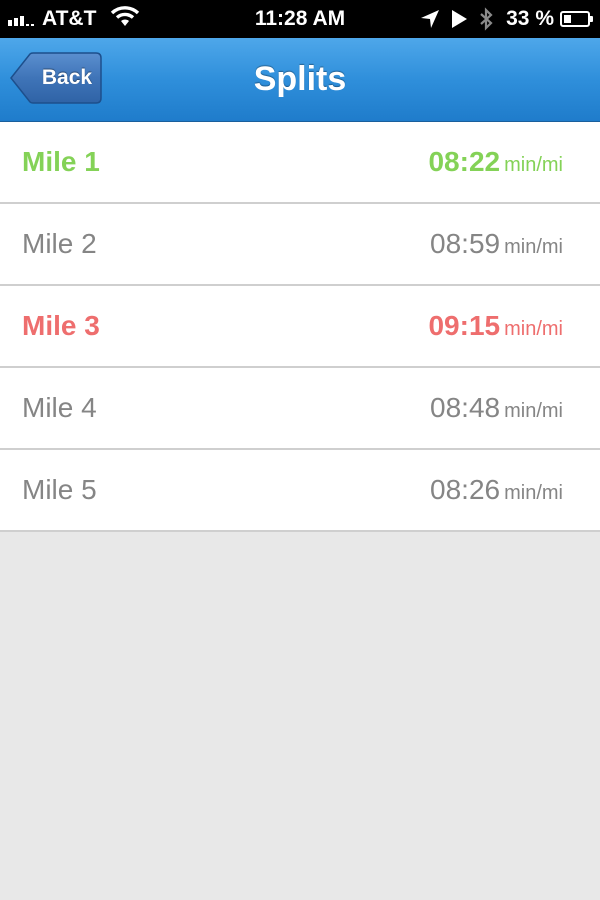 This screenshot has width=600, height=900. I want to click on split-mile-label: Mile 3, so click(61, 325).